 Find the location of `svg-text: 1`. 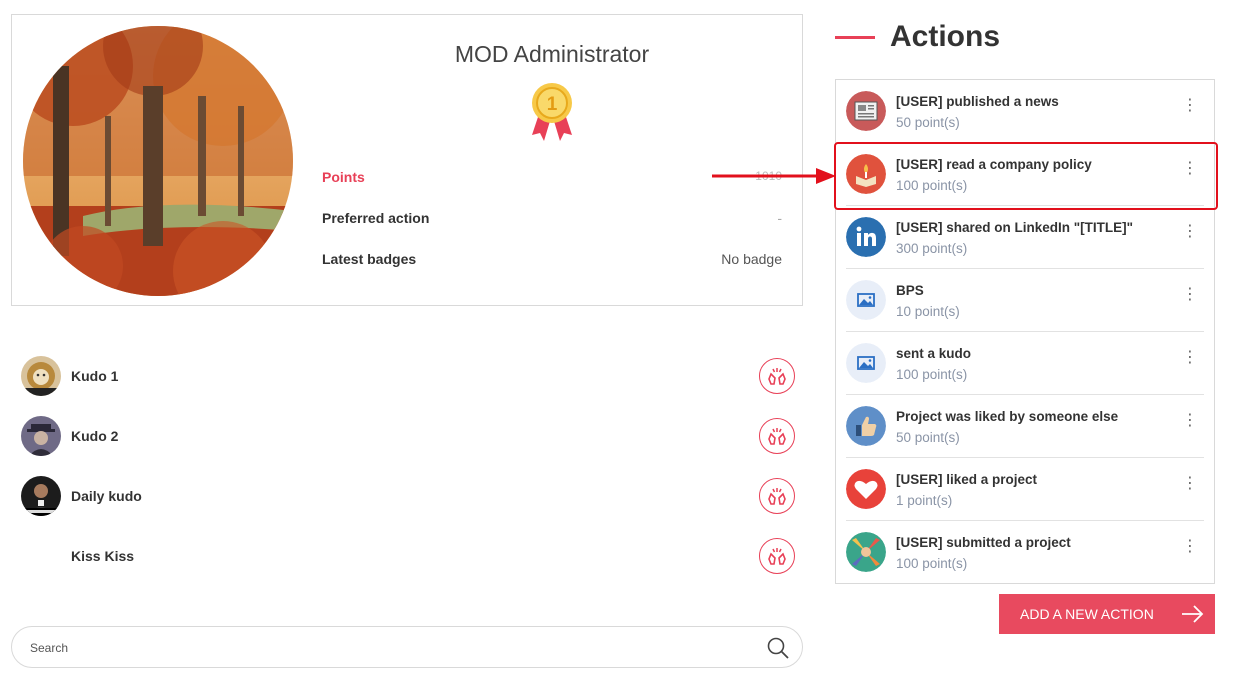

svg-text: 1 is located at coordinates (552, 104).